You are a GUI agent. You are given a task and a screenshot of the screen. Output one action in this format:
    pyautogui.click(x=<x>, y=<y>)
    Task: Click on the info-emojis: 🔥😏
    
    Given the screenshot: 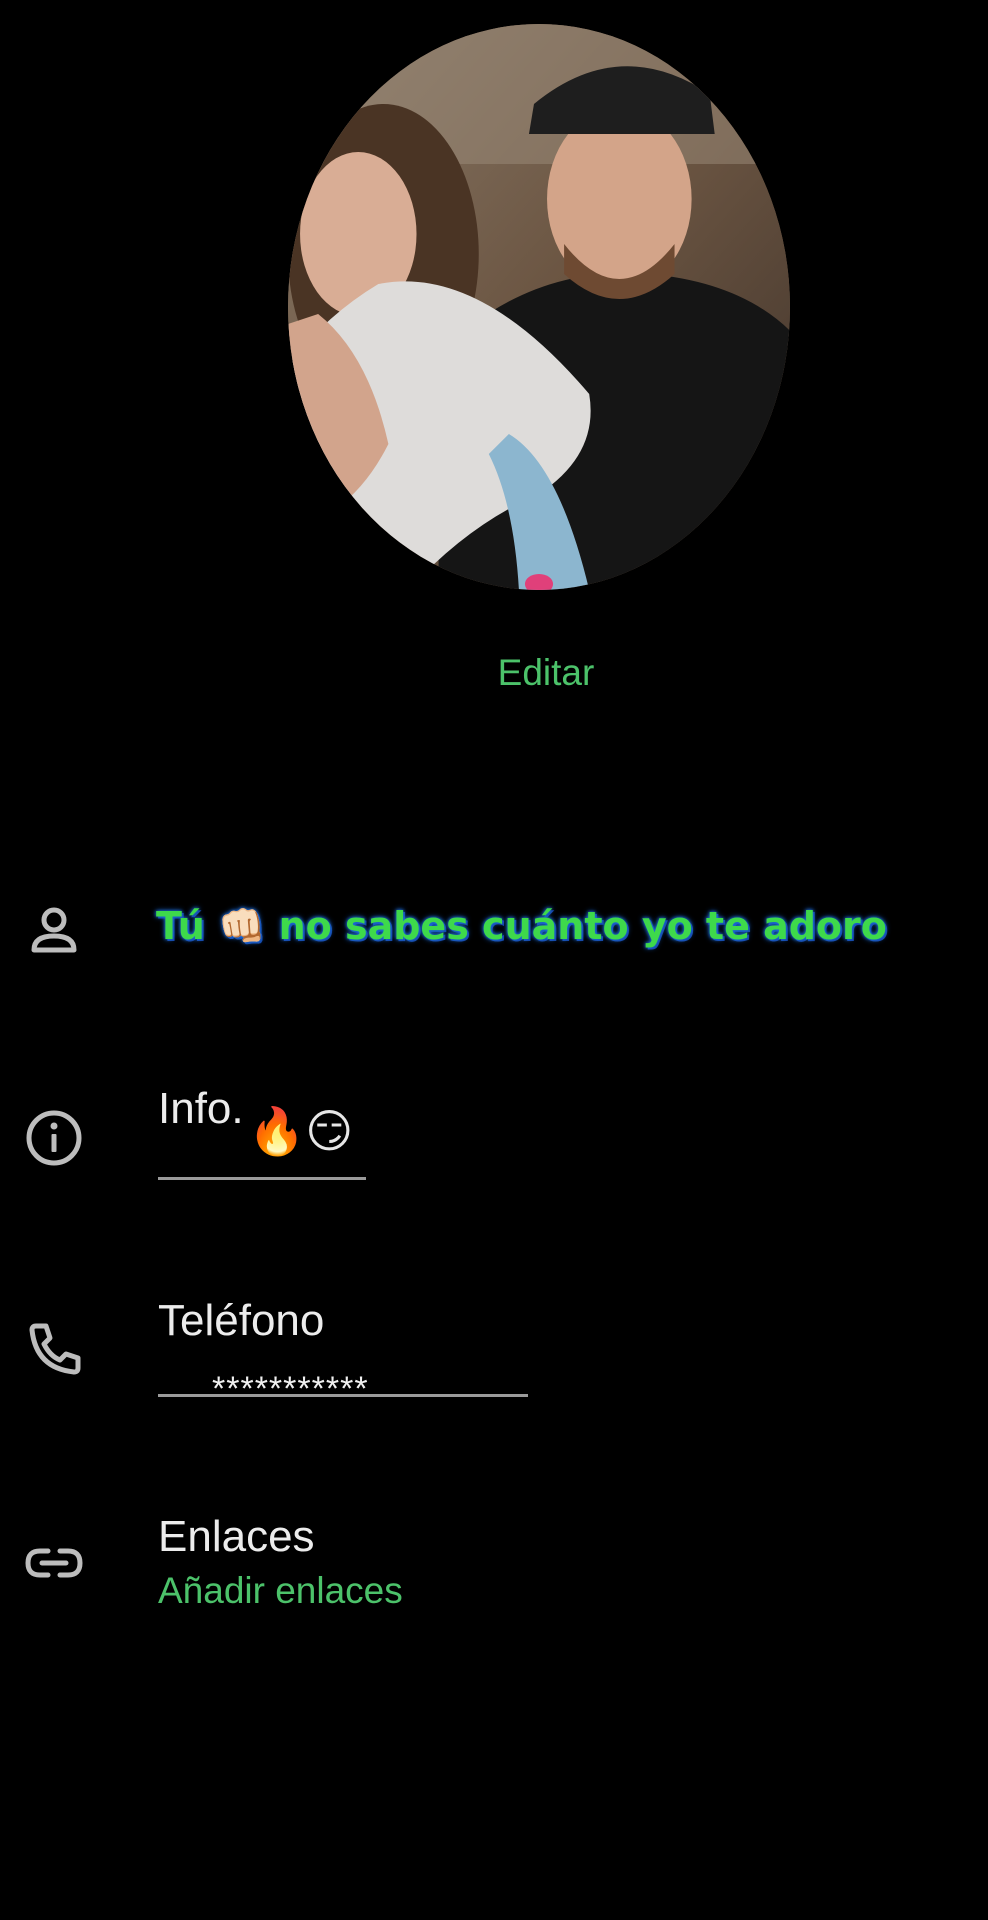 What is the action you would take?
    pyautogui.click(x=301, y=1131)
    